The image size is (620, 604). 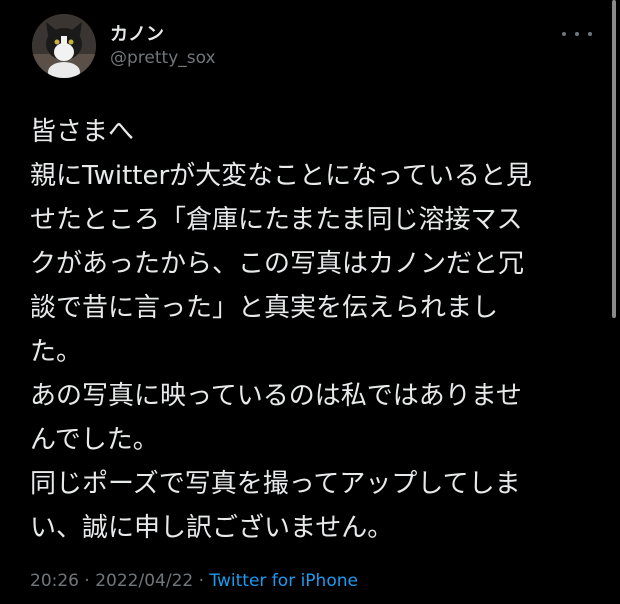 I want to click on tweet-time: 20:26, so click(x=54, y=581).